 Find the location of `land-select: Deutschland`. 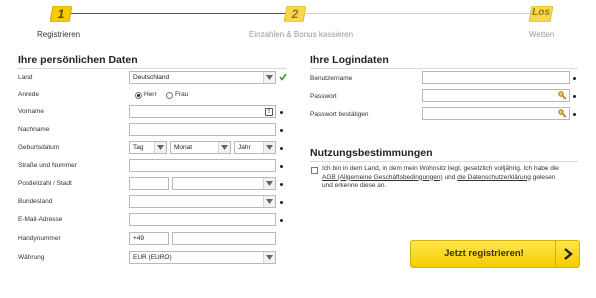

land-select: Deutschland is located at coordinates (202, 77).